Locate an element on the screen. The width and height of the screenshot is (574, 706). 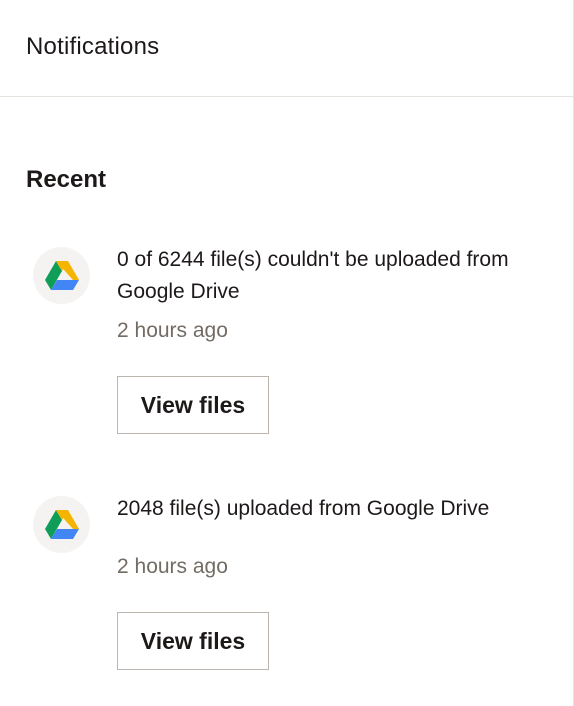
panel-title: Notifications is located at coordinates (93, 46).